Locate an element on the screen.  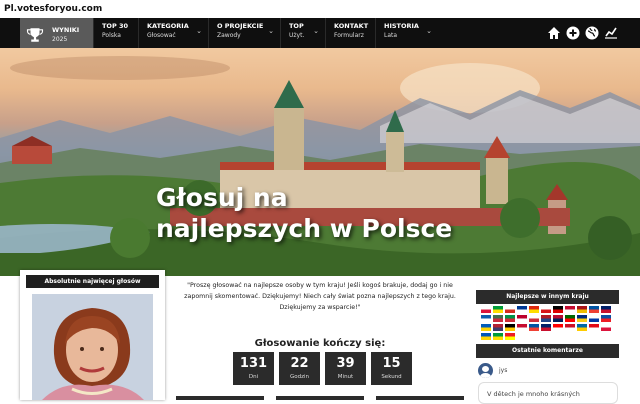
countdown-label: Godzin is located at coordinates (299, 377).